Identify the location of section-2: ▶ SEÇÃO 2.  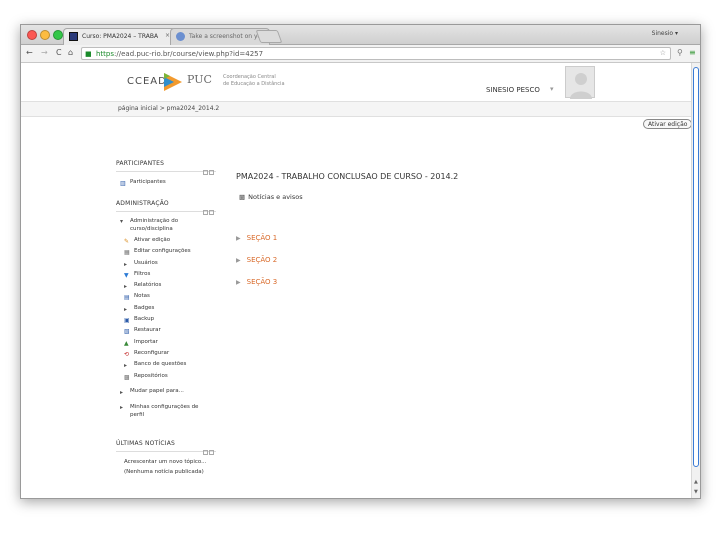
(256, 260).